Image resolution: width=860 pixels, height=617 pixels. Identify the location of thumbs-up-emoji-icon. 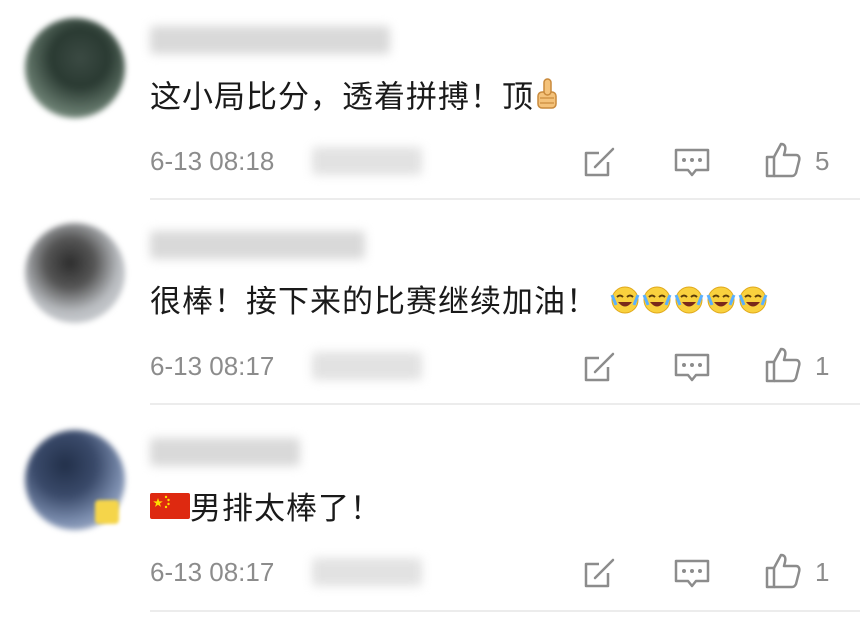
(549, 99).